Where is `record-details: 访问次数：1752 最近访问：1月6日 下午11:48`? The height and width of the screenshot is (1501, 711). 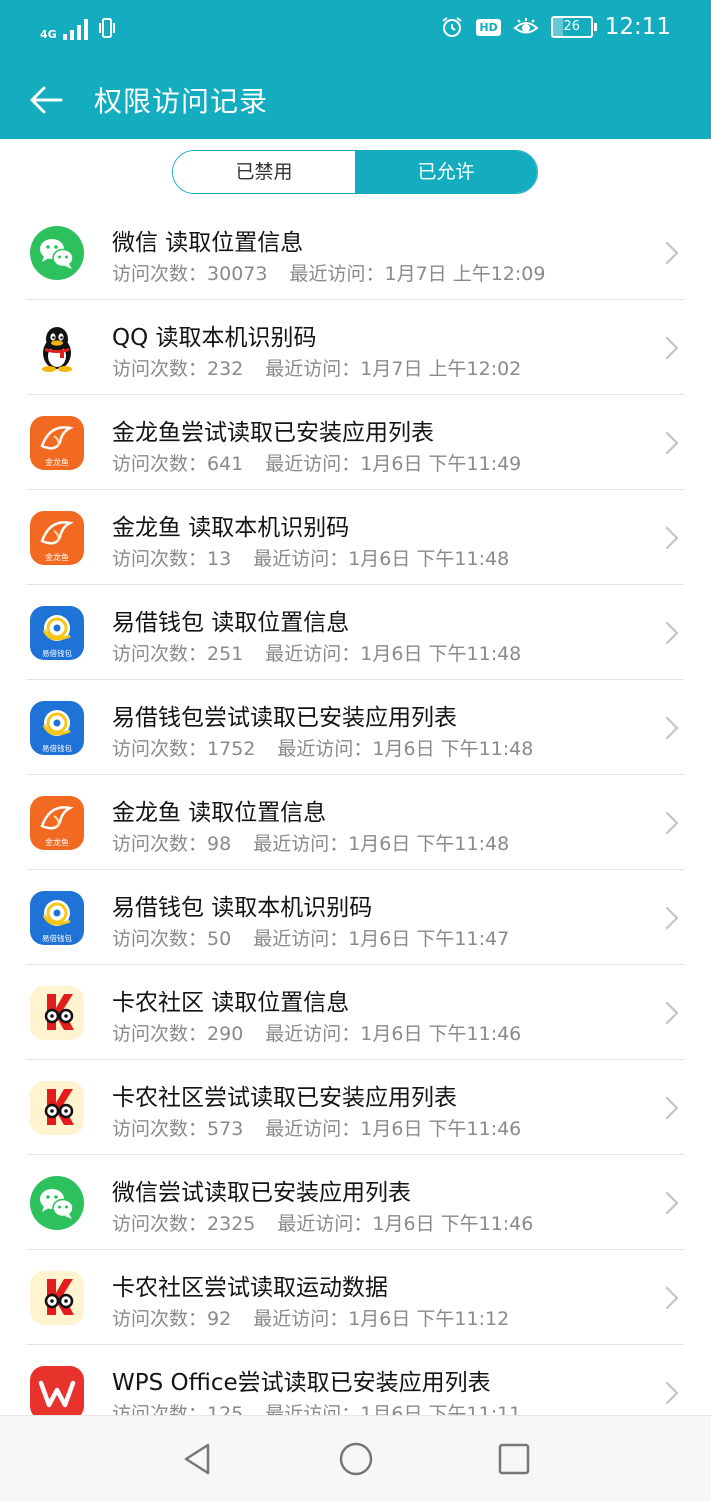 record-details: 访问次数：1752 最近访问：1月6日 下午11:48 is located at coordinates (322, 747).